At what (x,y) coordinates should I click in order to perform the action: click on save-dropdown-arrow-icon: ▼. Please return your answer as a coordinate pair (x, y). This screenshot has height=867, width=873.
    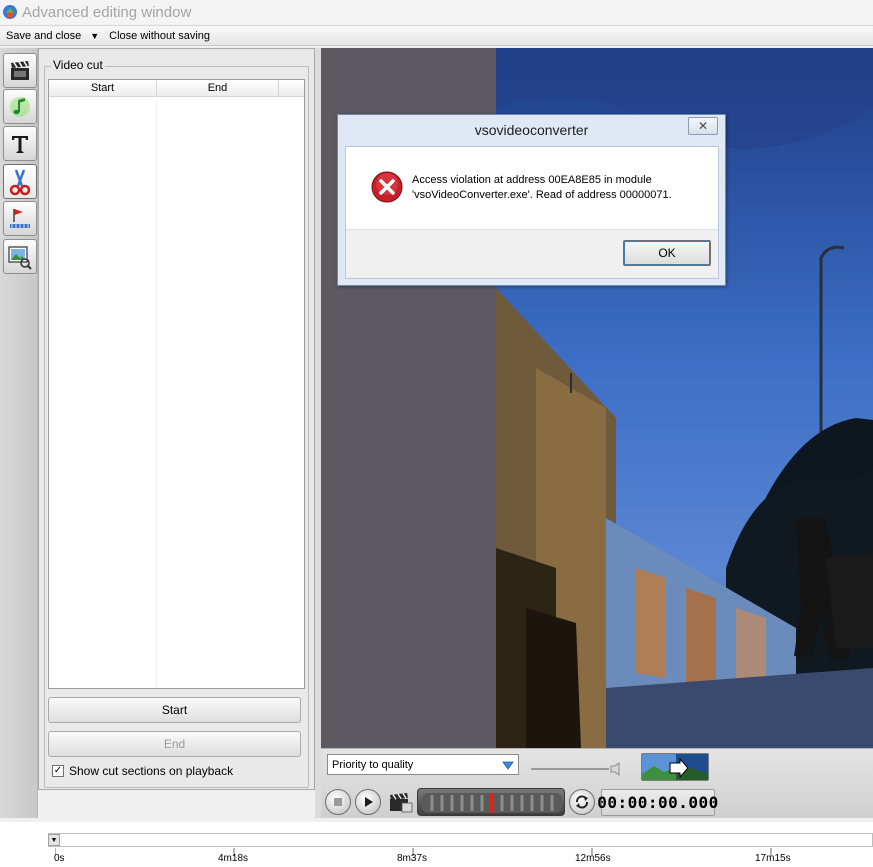
    Looking at the image, I should click on (94, 36).